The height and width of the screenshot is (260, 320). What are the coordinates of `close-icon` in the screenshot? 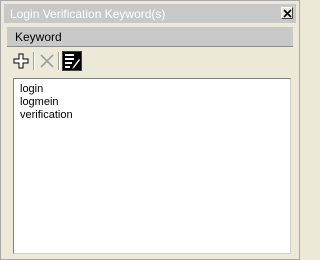 It's located at (287, 13).